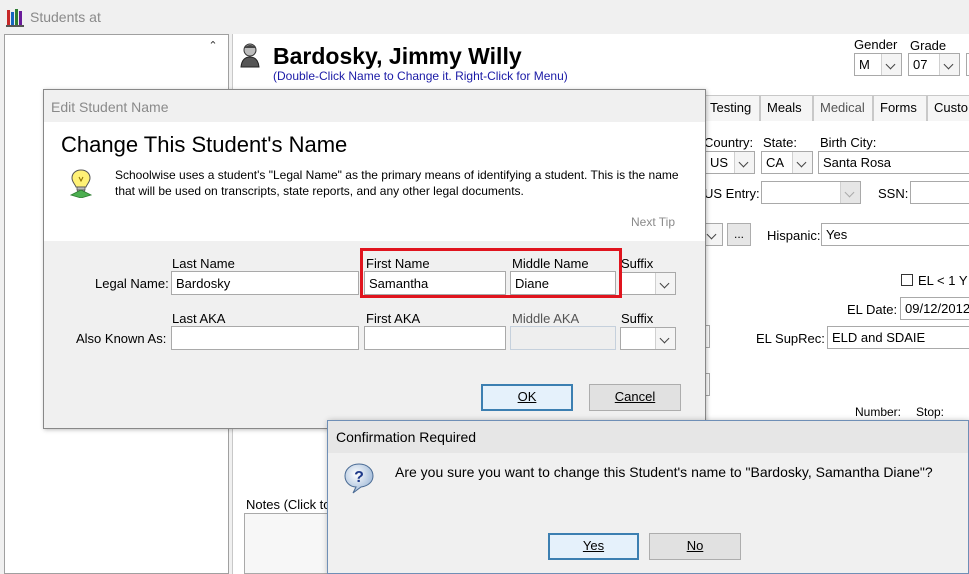 The width and height of the screenshot is (969, 574). What do you see at coordinates (648, 437) in the screenshot?
I see `confirm-dialog-title-bar: Confirmation Required` at bounding box center [648, 437].